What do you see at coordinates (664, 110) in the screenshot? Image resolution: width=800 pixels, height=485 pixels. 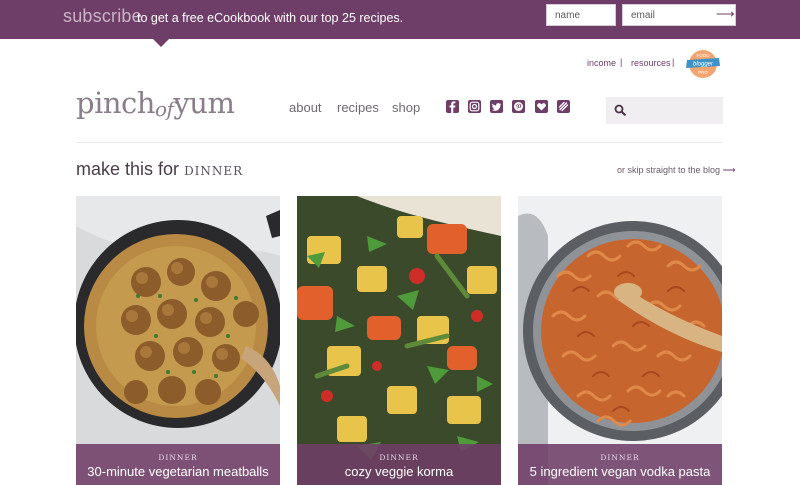 I see `search-box` at bounding box center [664, 110].